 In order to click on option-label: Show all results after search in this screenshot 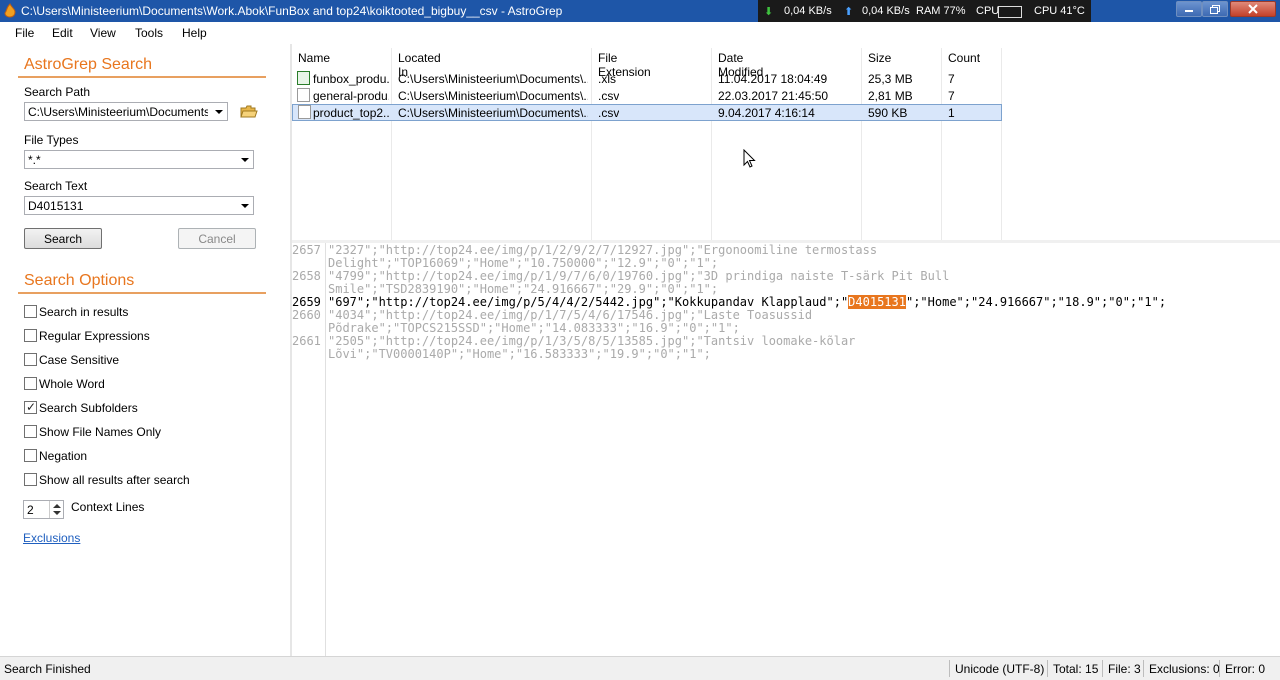, I will do `click(114, 480)`.